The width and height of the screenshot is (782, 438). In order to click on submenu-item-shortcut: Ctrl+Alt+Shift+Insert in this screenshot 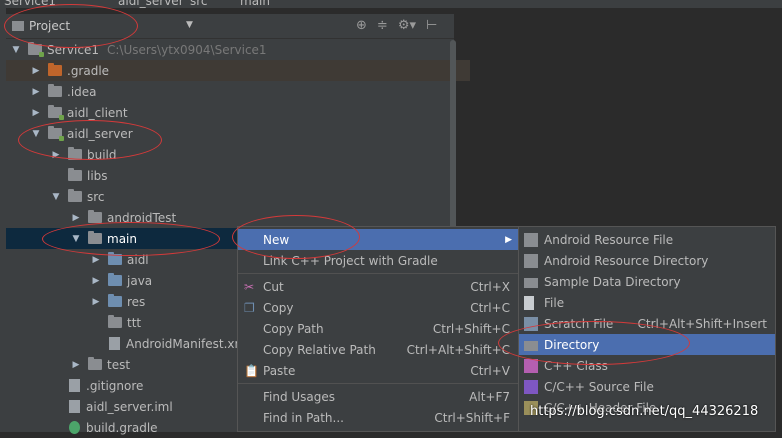, I will do `click(702, 323)`.